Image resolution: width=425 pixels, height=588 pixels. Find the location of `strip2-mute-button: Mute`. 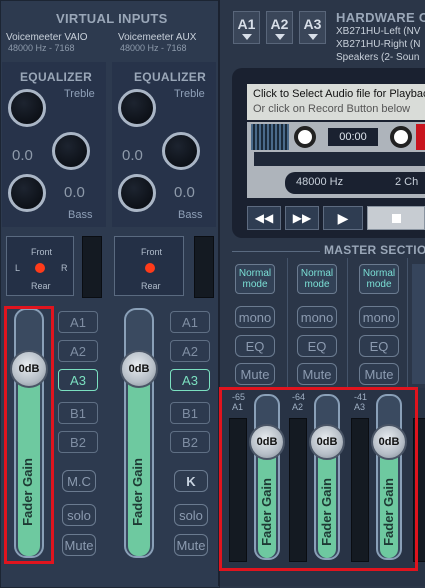

strip2-mute-button: Mute is located at coordinates (191, 545).